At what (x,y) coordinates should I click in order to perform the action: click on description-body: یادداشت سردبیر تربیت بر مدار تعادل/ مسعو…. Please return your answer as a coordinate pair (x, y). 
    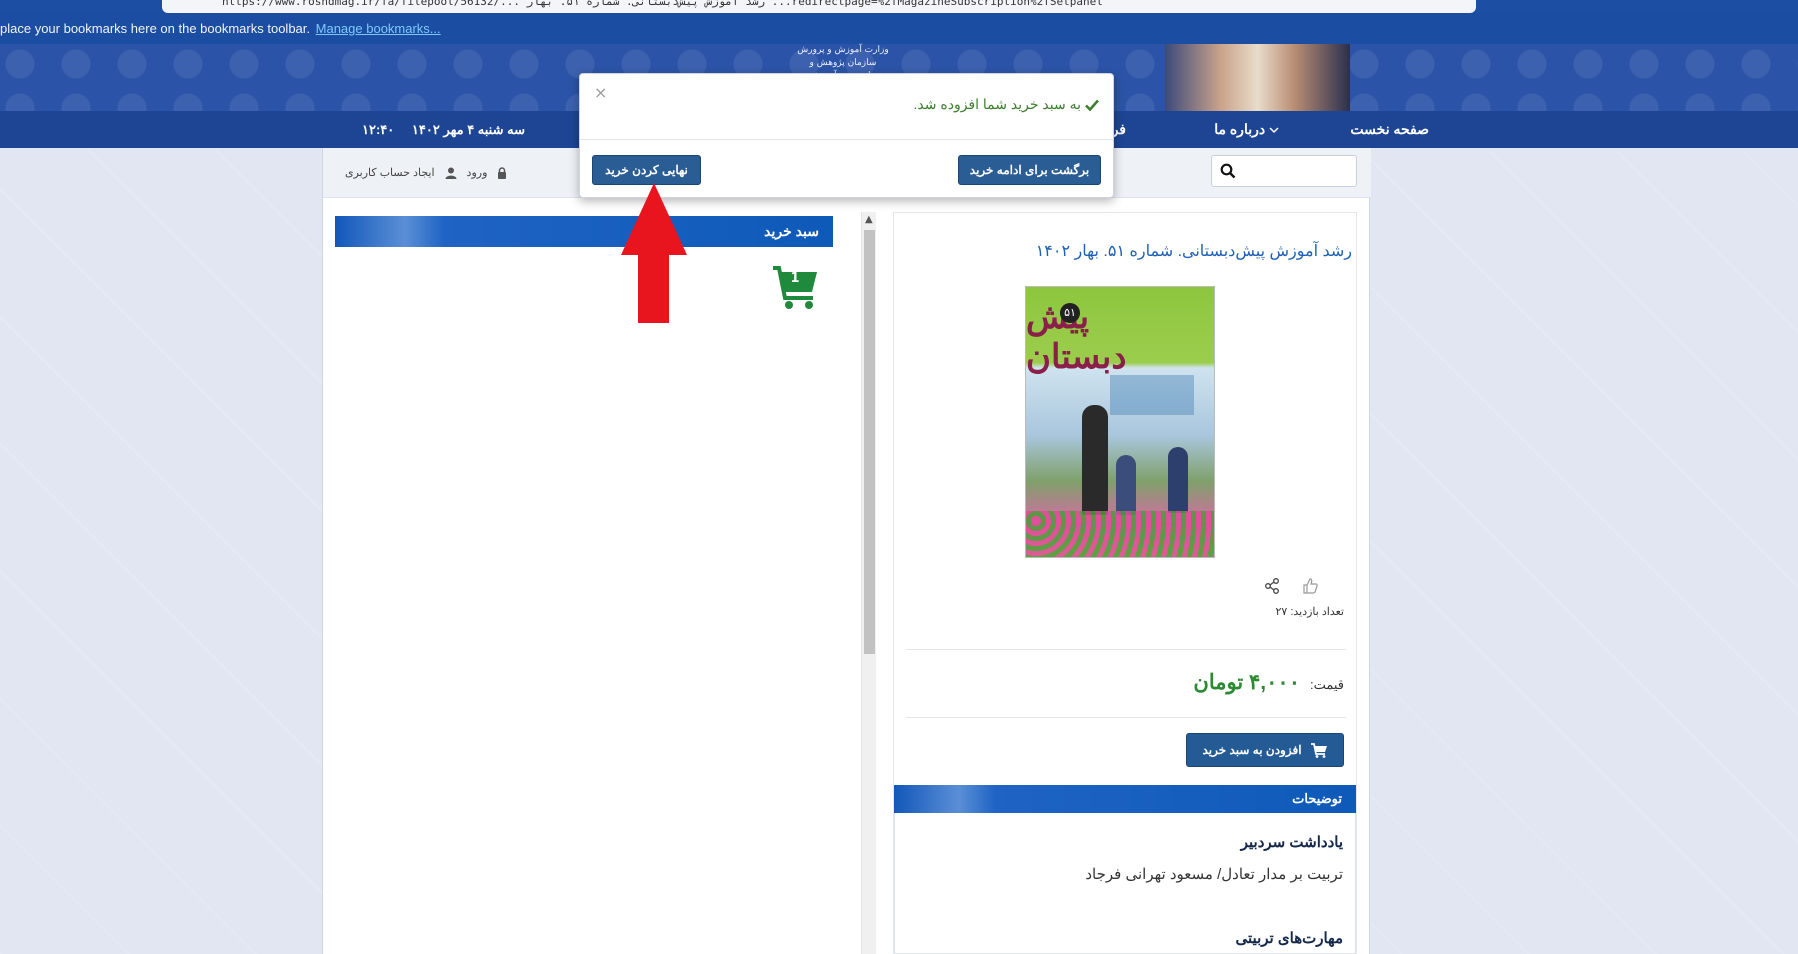
    Looking at the image, I should click on (1125, 883).